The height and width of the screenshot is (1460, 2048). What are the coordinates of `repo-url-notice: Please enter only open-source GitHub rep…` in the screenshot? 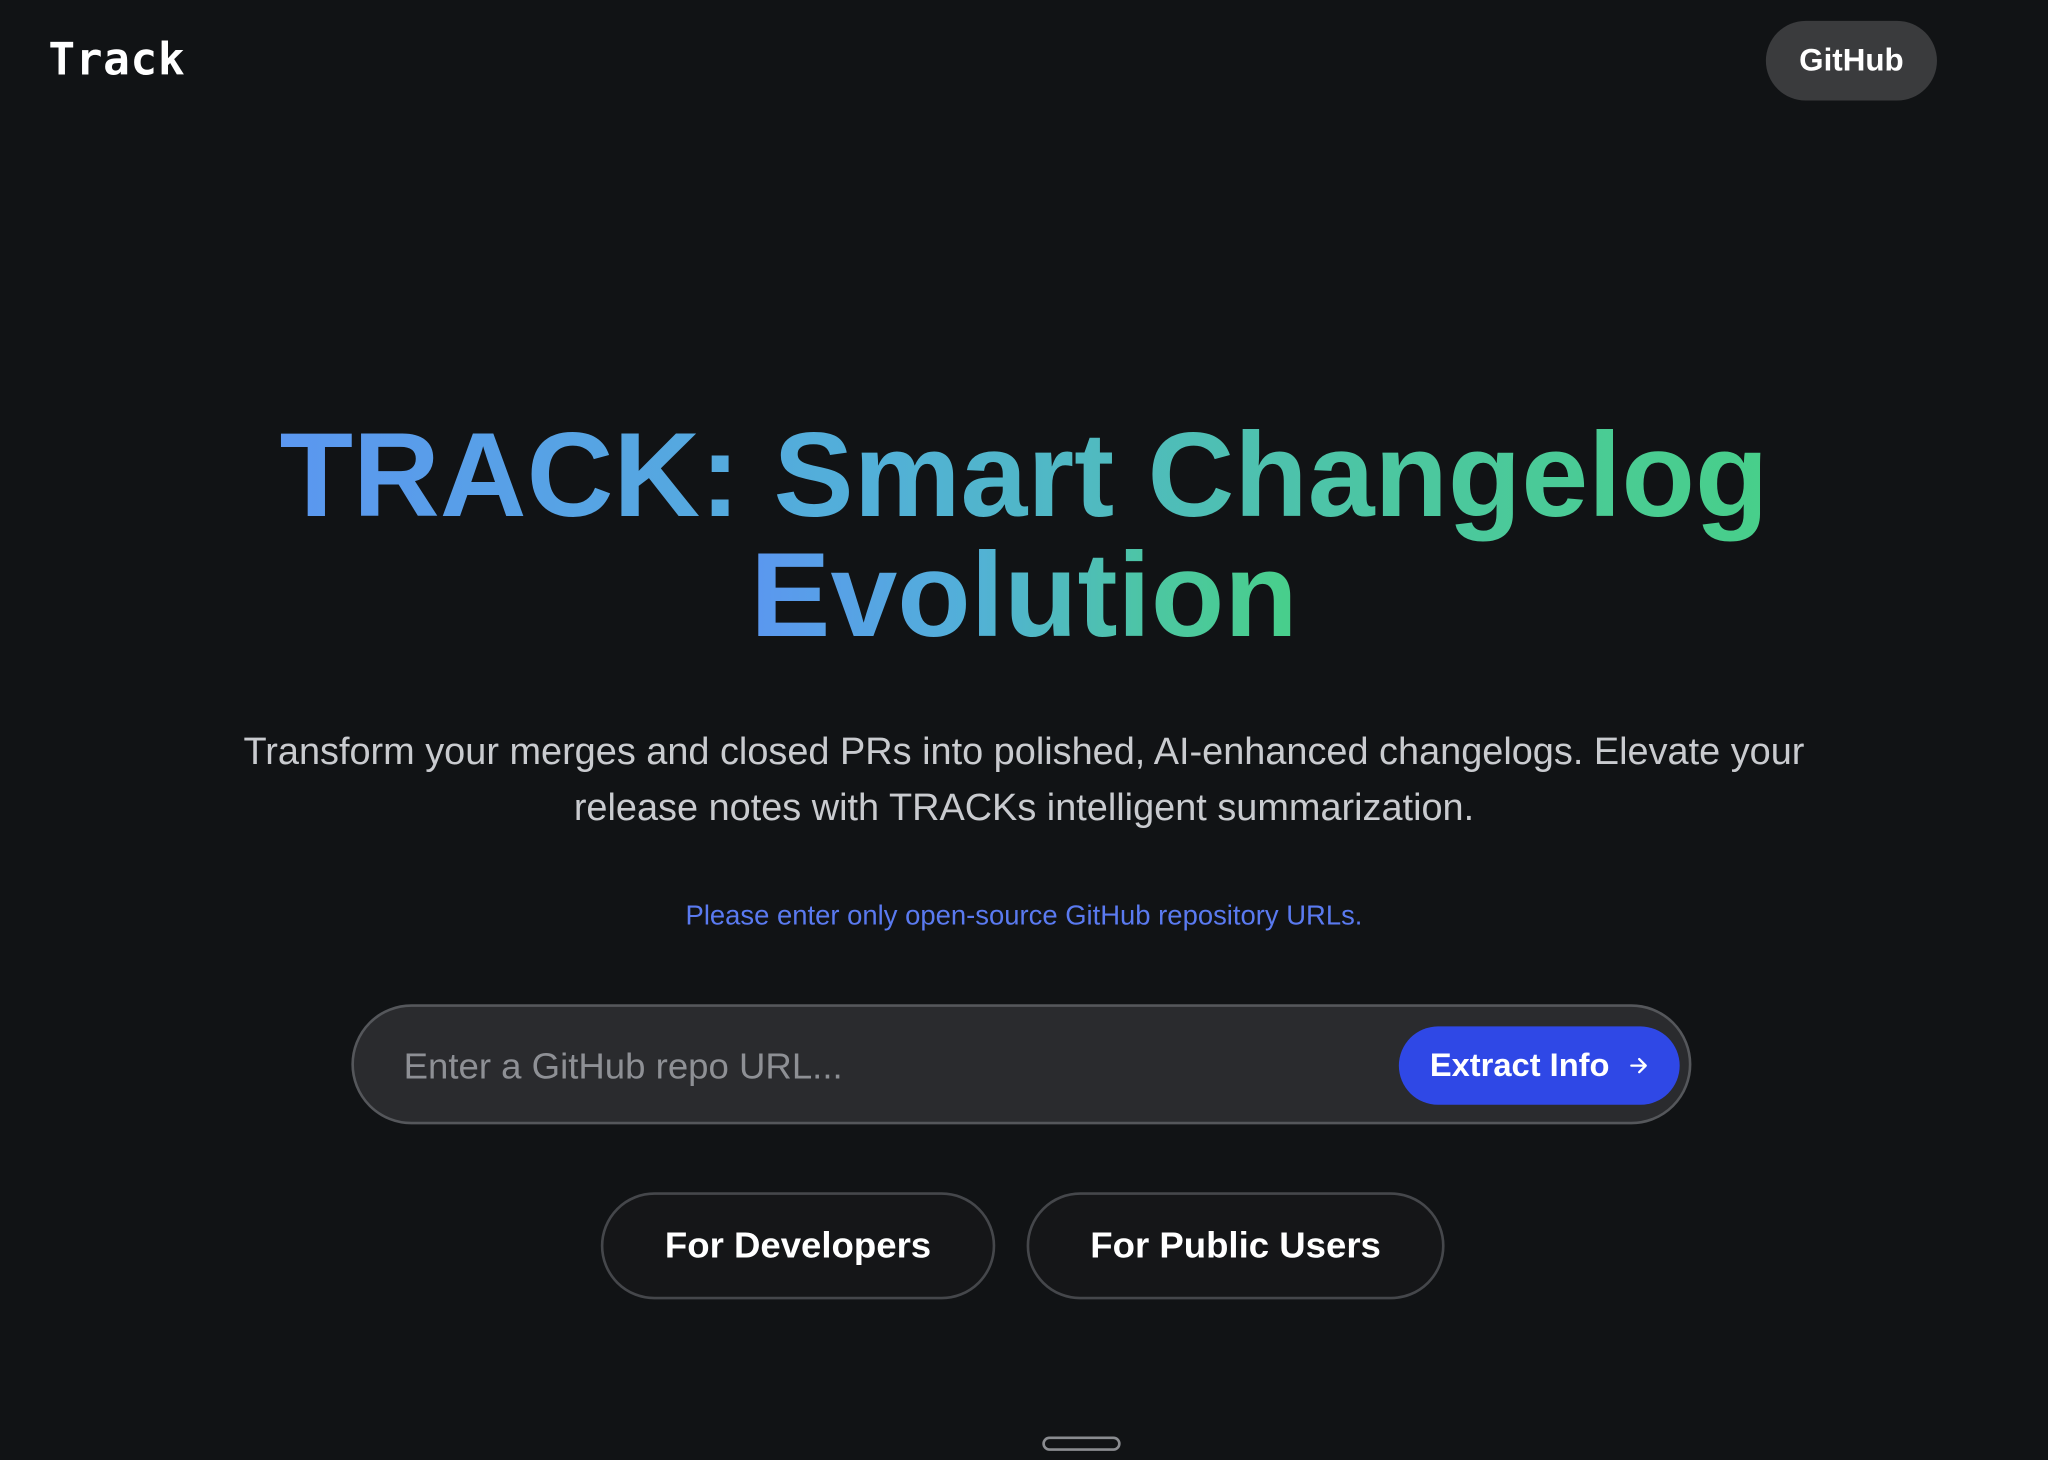 It's located at (1024, 916).